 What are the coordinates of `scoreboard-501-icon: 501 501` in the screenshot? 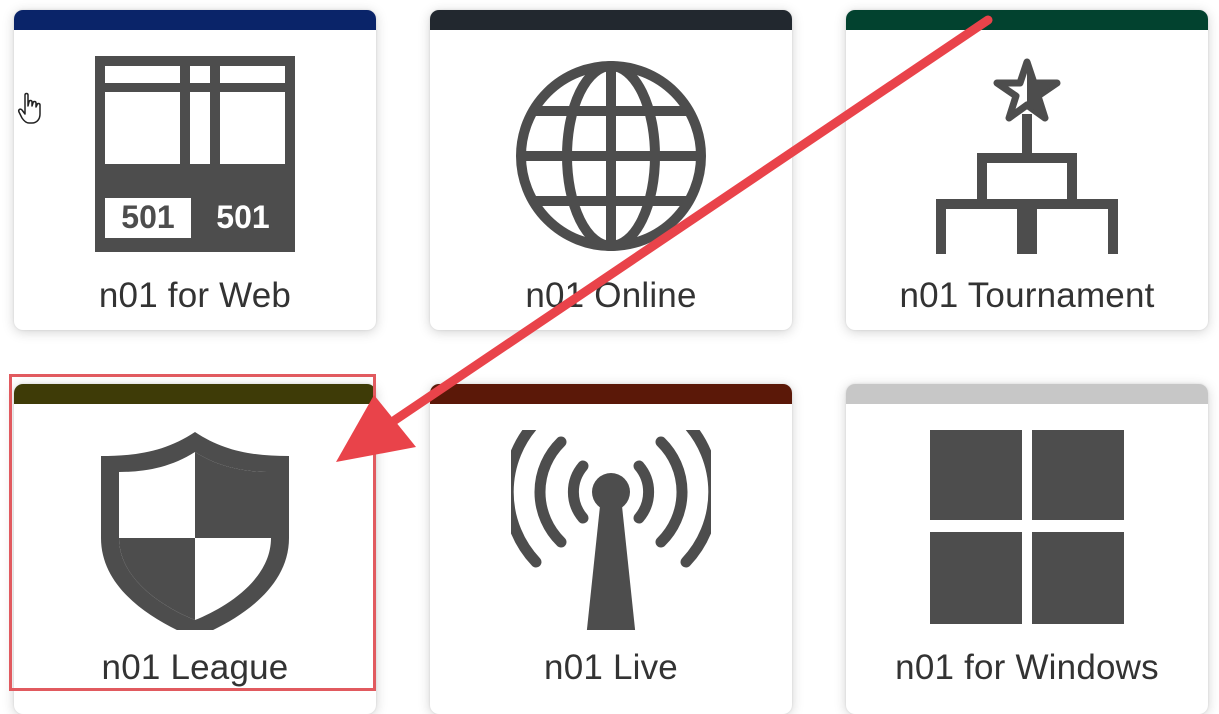 It's located at (195, 154).